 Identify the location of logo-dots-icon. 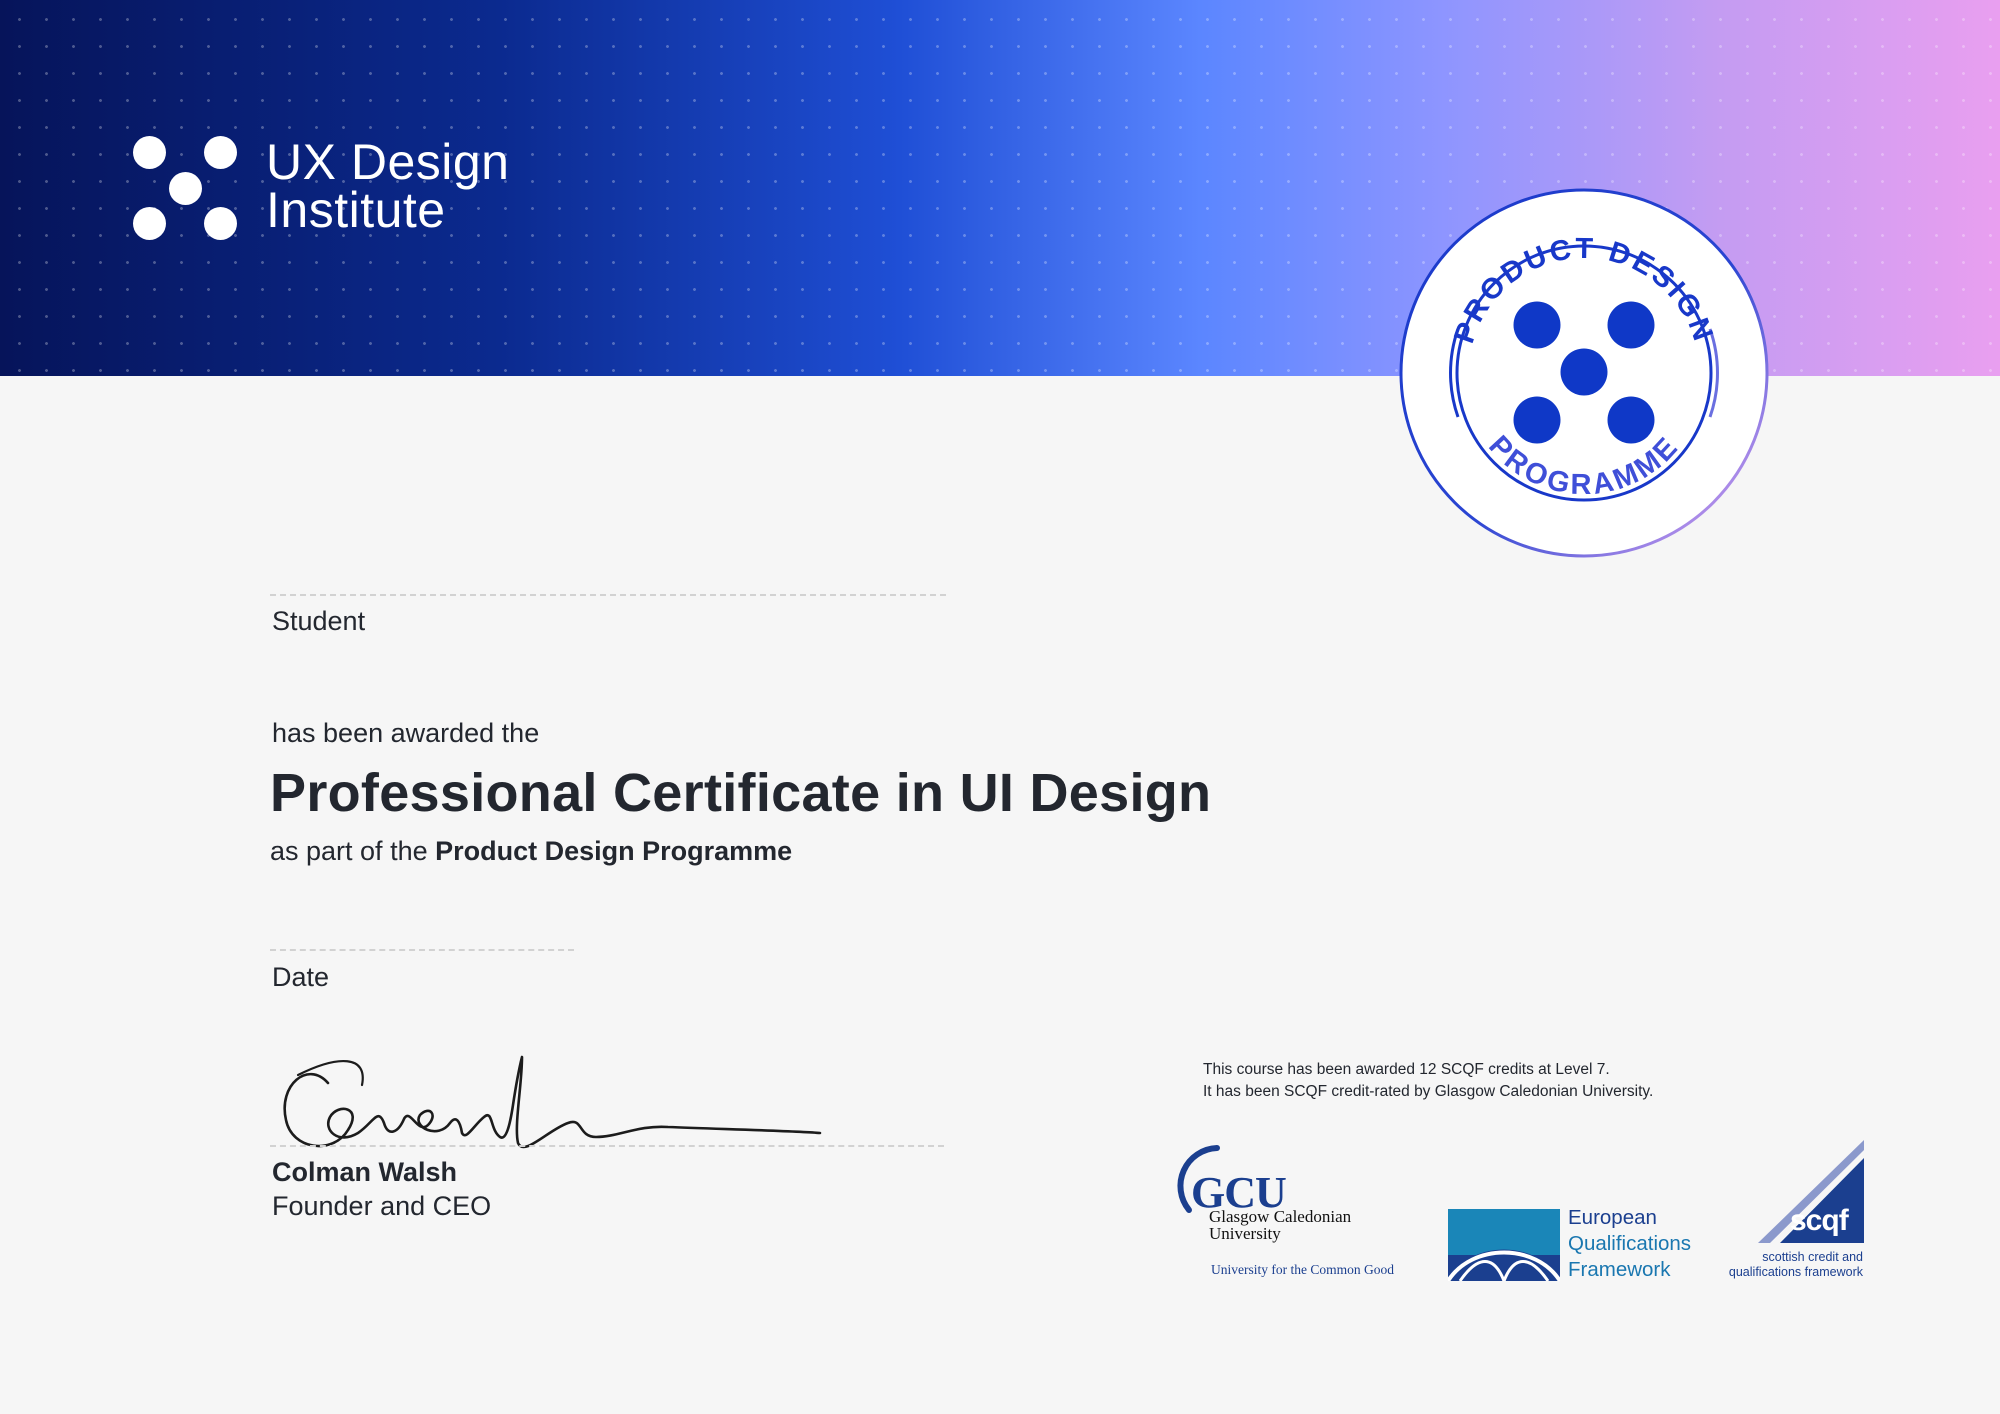
(188, 191).